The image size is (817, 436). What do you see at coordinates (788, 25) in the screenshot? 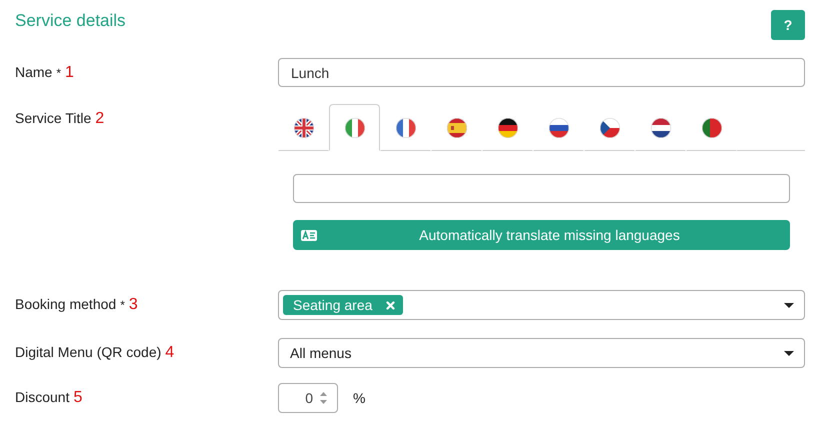
I see `help-button: ?` at bounding box center [788, 25].